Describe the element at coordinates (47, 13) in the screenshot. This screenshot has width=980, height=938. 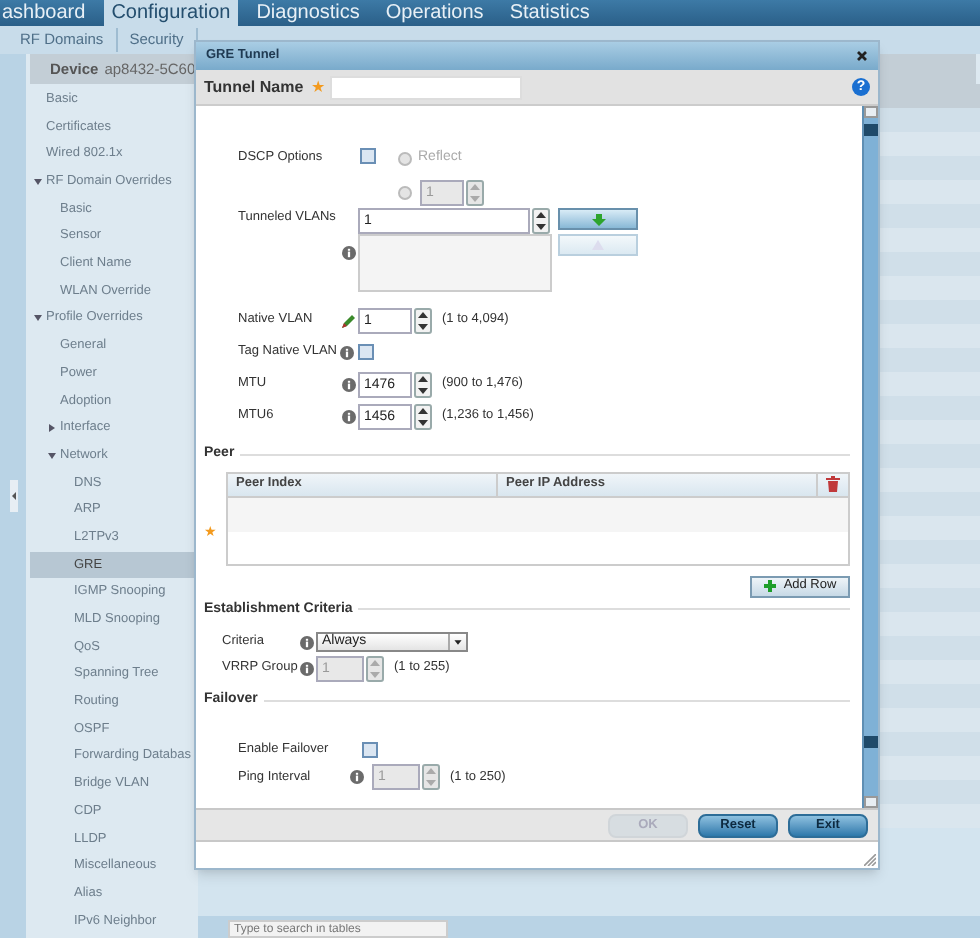
I see `nav-tab: ashboard` at that location.